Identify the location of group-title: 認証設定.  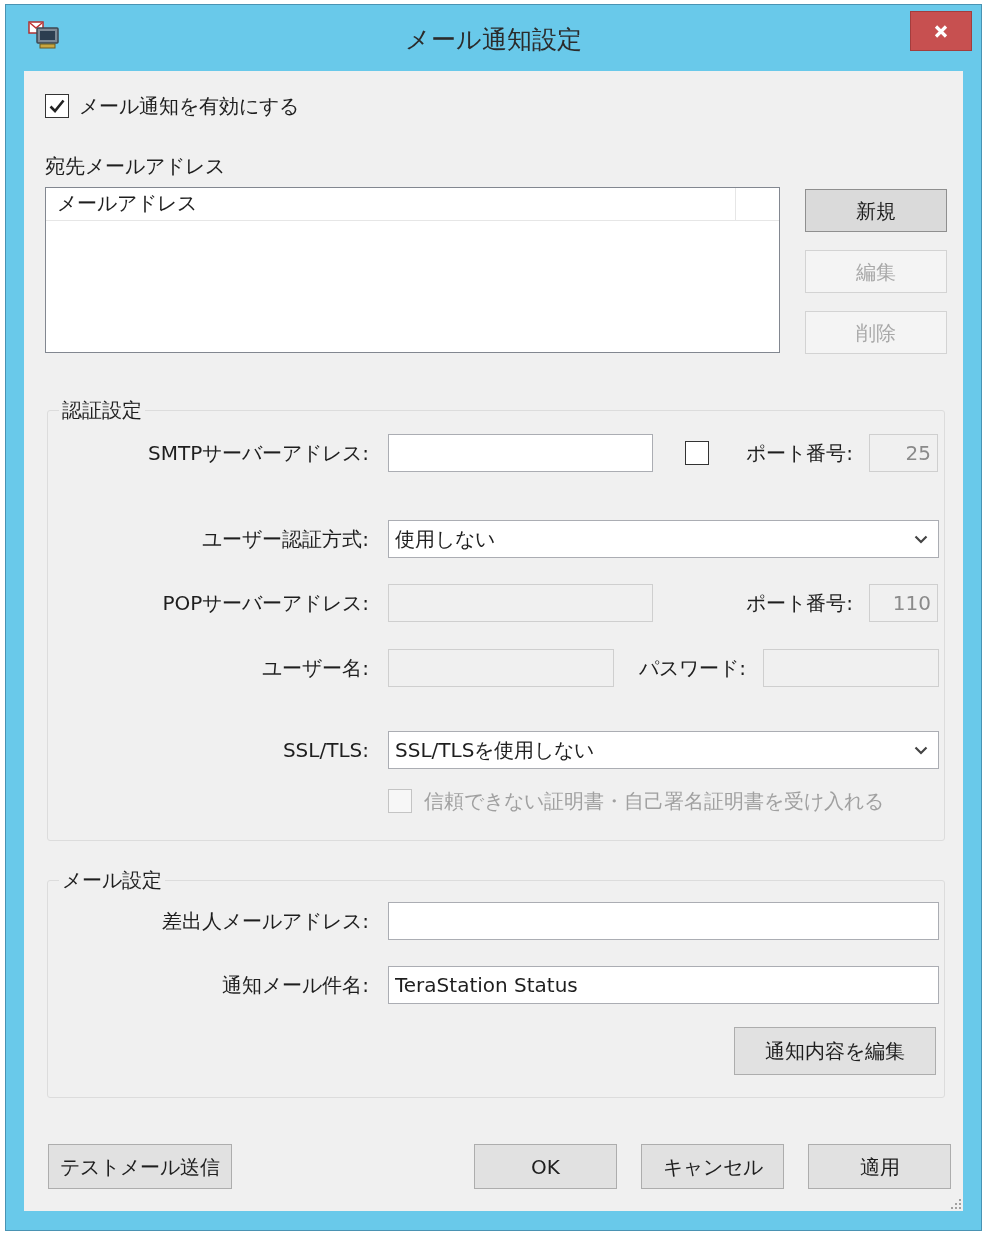
(102, 410).